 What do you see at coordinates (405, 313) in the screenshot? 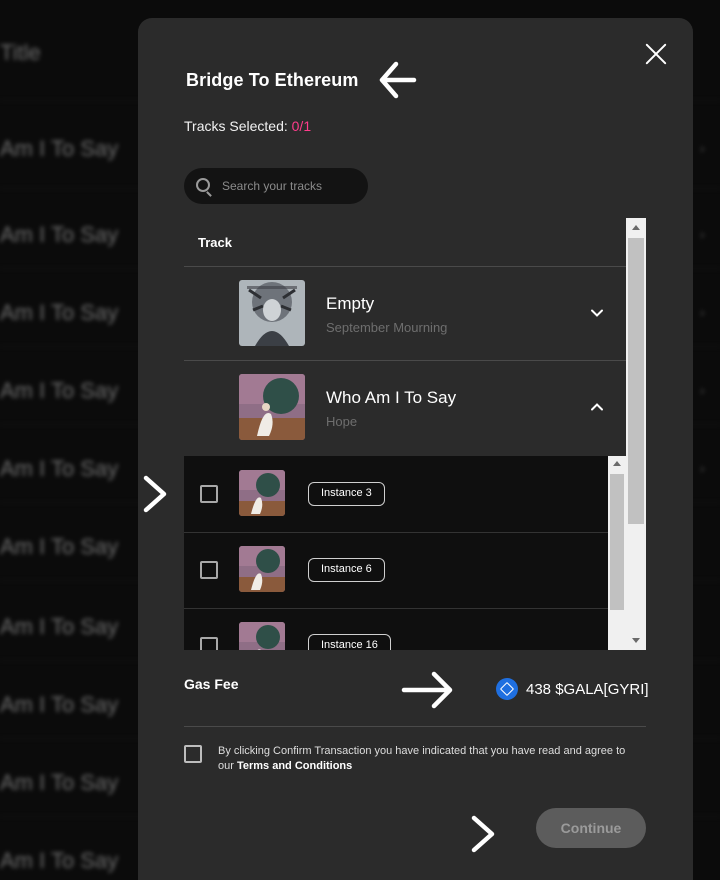
I see `track-row: Empty September Mourning` at bounding box center [405, 313].